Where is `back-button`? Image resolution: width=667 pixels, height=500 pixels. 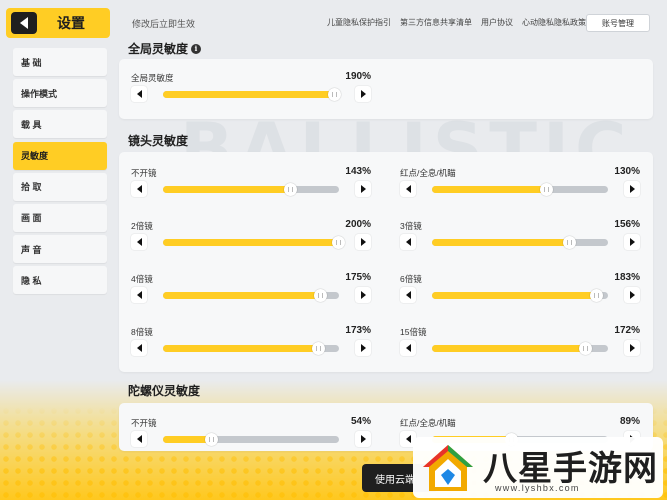
back-button is located at coordinates (24, 23).